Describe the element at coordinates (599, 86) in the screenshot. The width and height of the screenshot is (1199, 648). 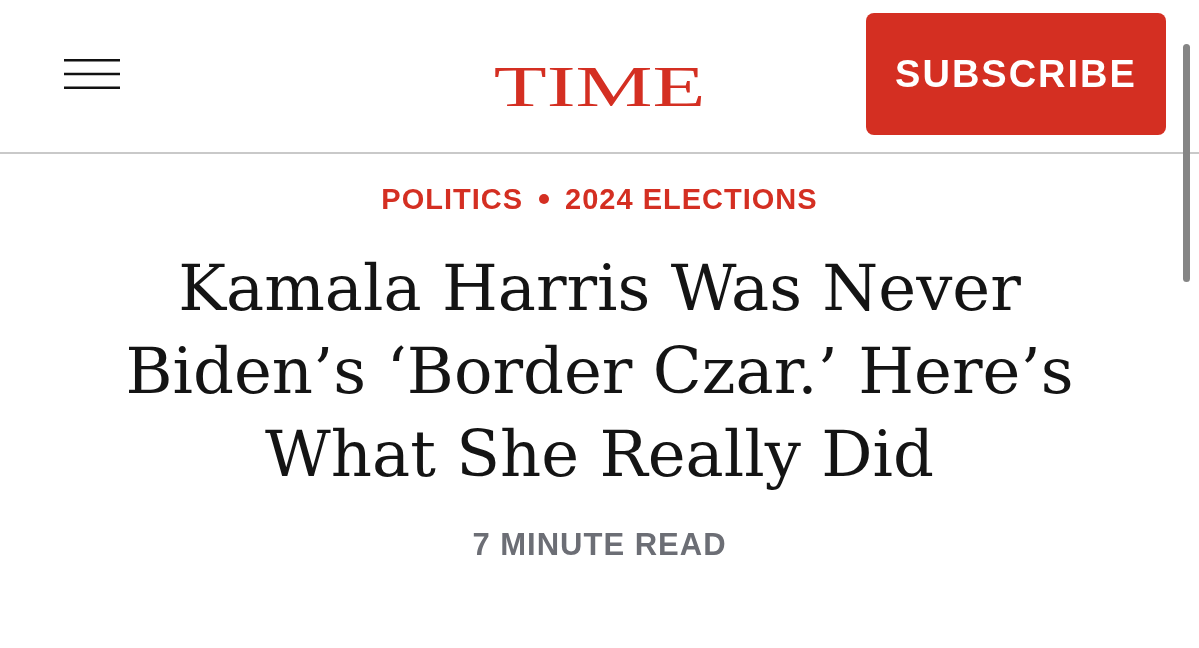
I see `site-logo: TIME` at that location.